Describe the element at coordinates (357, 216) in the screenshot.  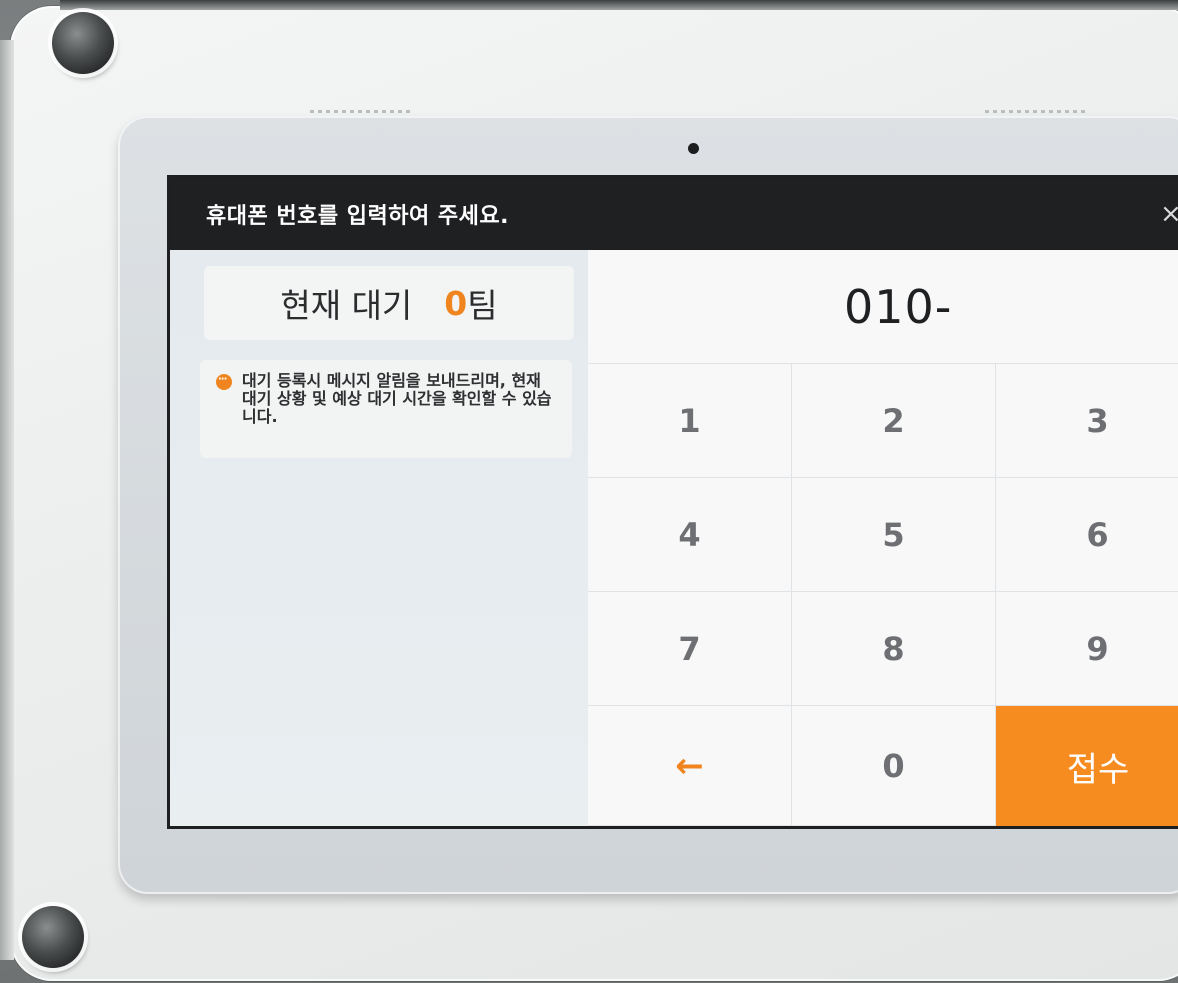
I see `page-title: 휴대폰 번호를 입력하여 주세요.` at that location.